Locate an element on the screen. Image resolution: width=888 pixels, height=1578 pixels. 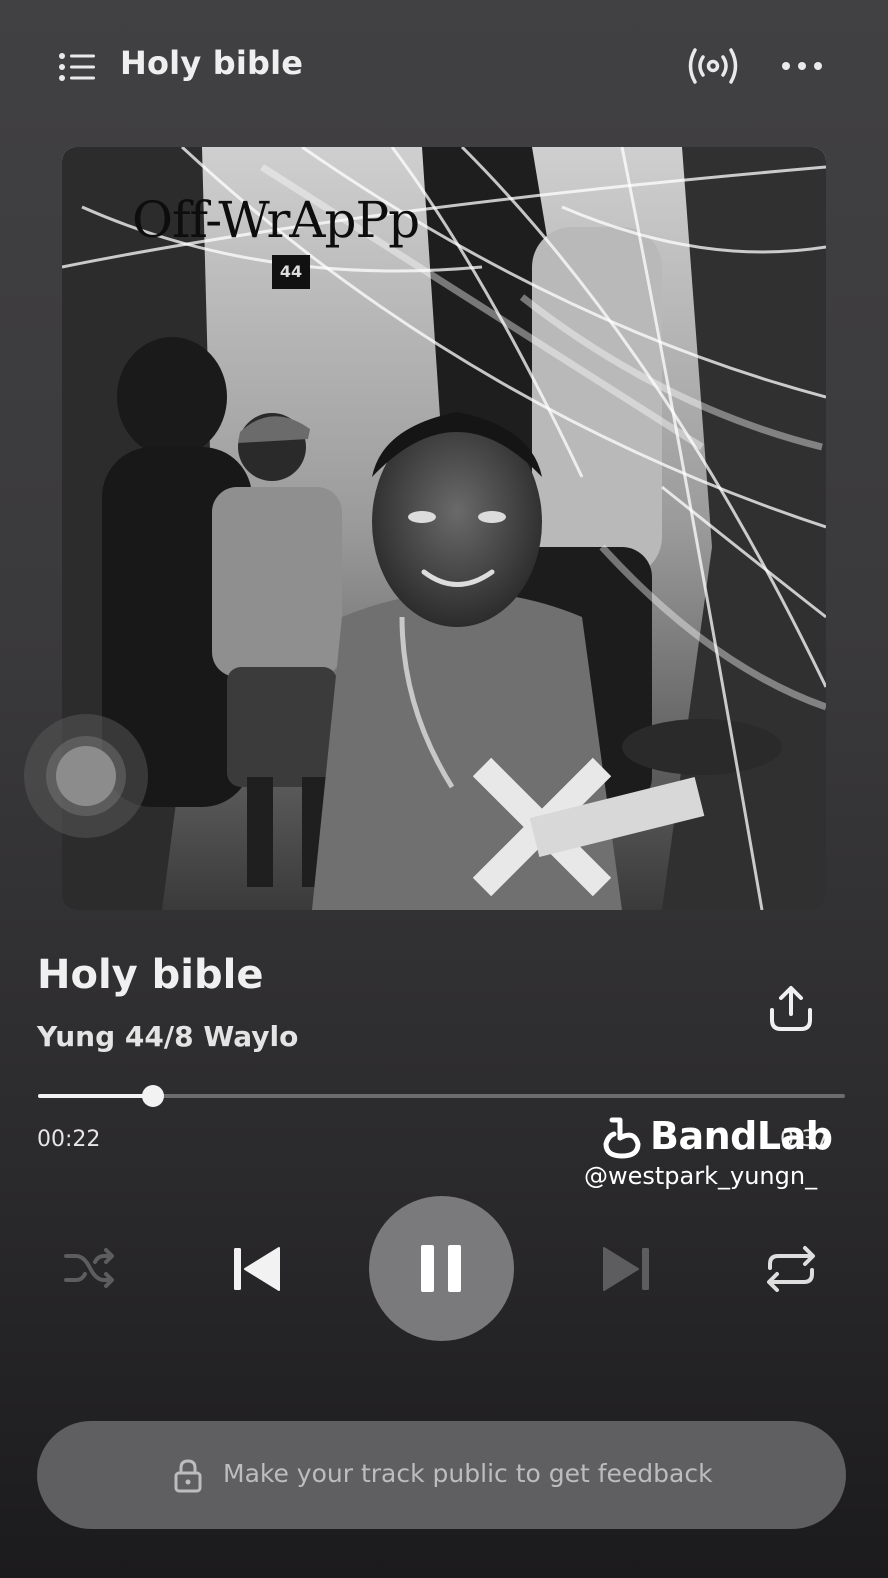
feedback-text: Make your track public to get feedback is located at coordinates (468, 1473).